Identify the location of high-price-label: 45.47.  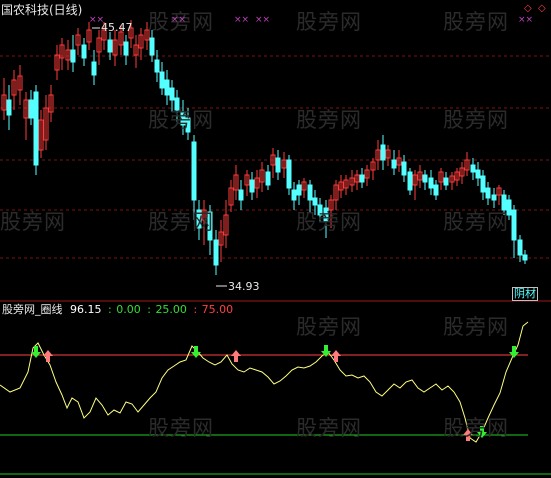
(117, 27).